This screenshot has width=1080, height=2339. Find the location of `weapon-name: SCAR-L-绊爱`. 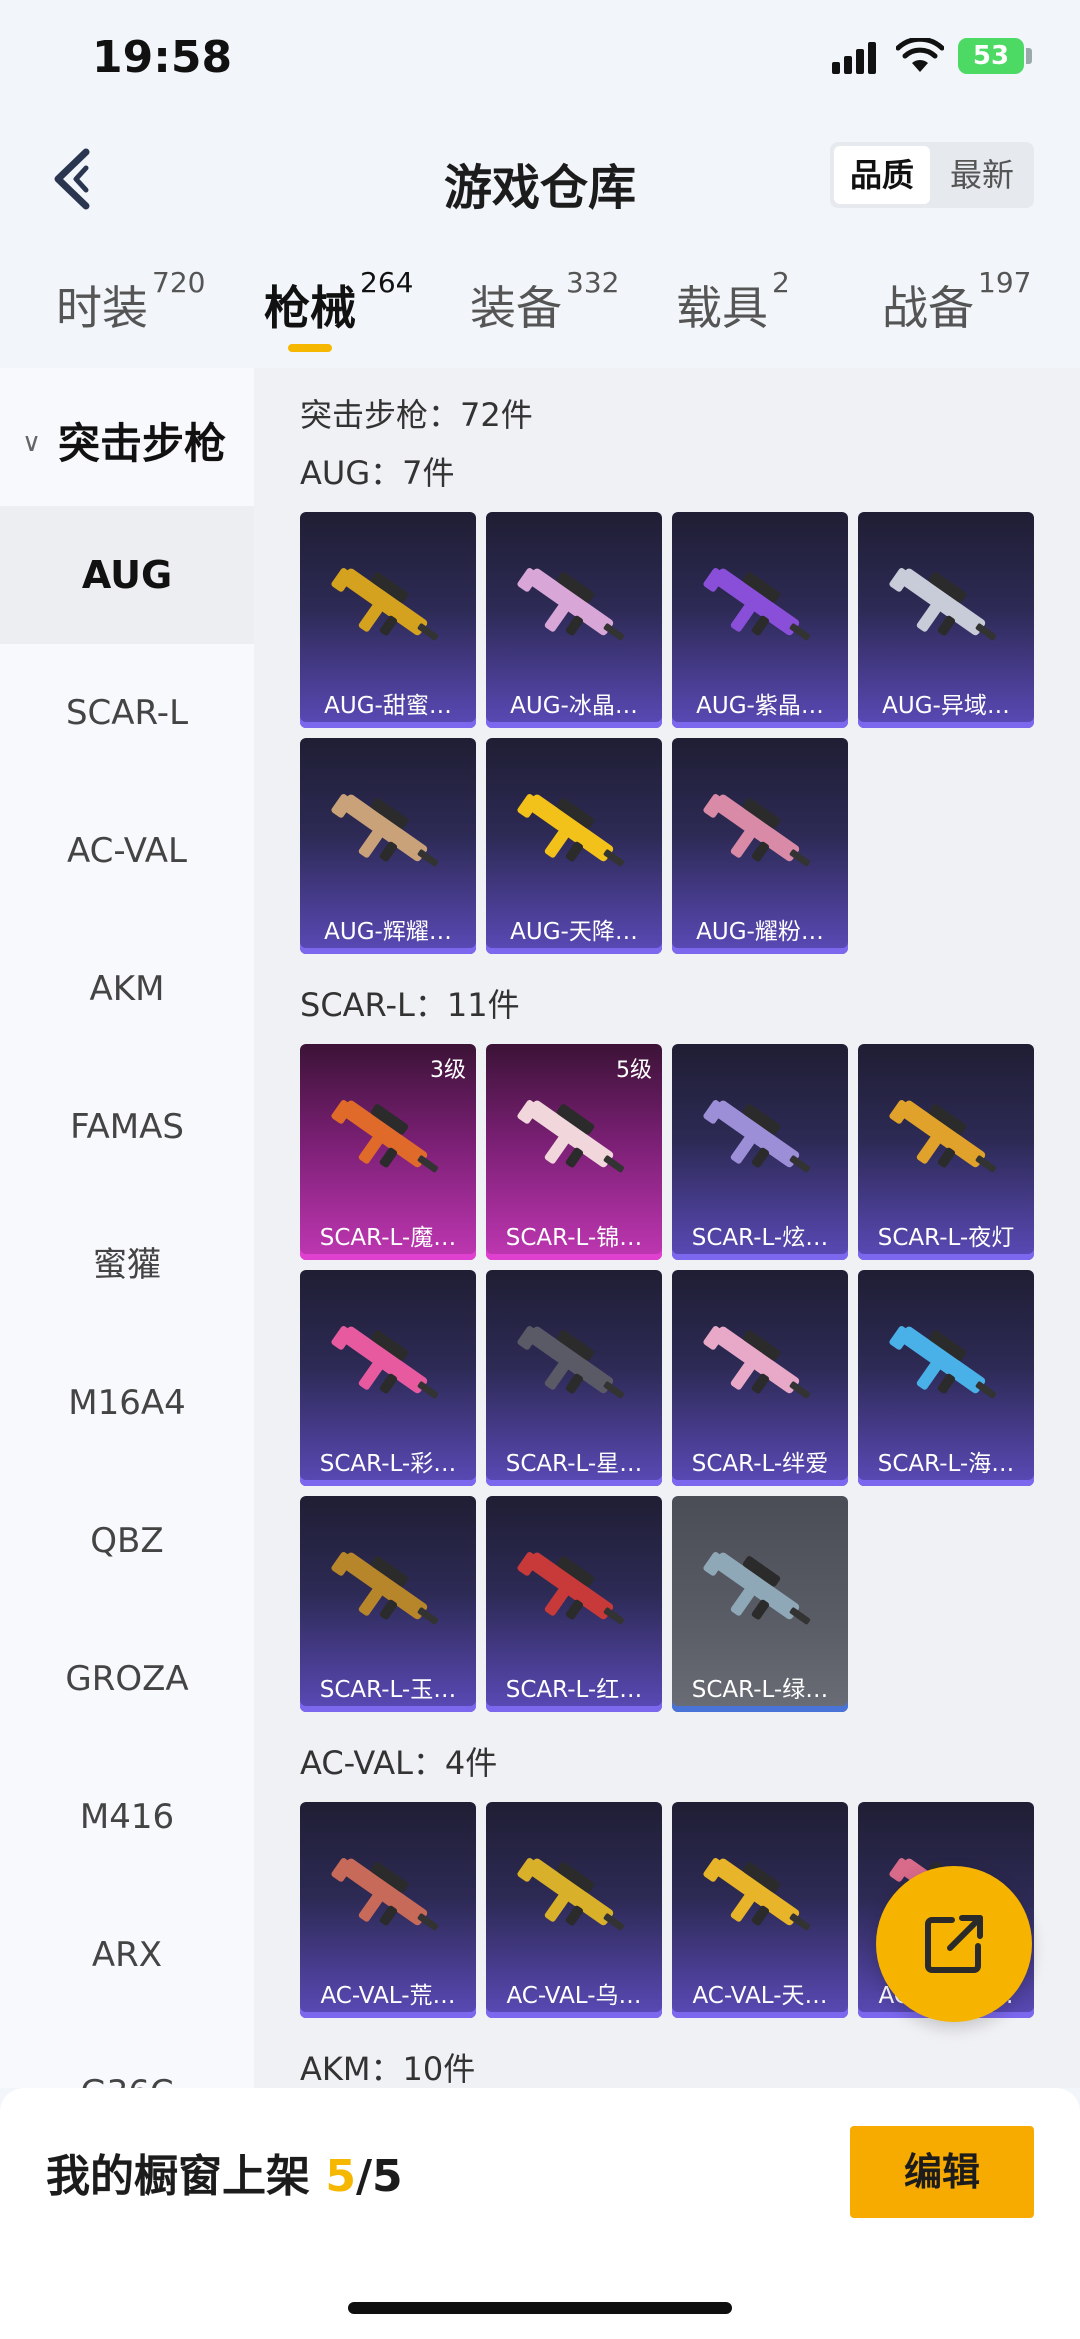

weapon-name: SCAR-L-绊爱 is located at coordinates (760, 1464).